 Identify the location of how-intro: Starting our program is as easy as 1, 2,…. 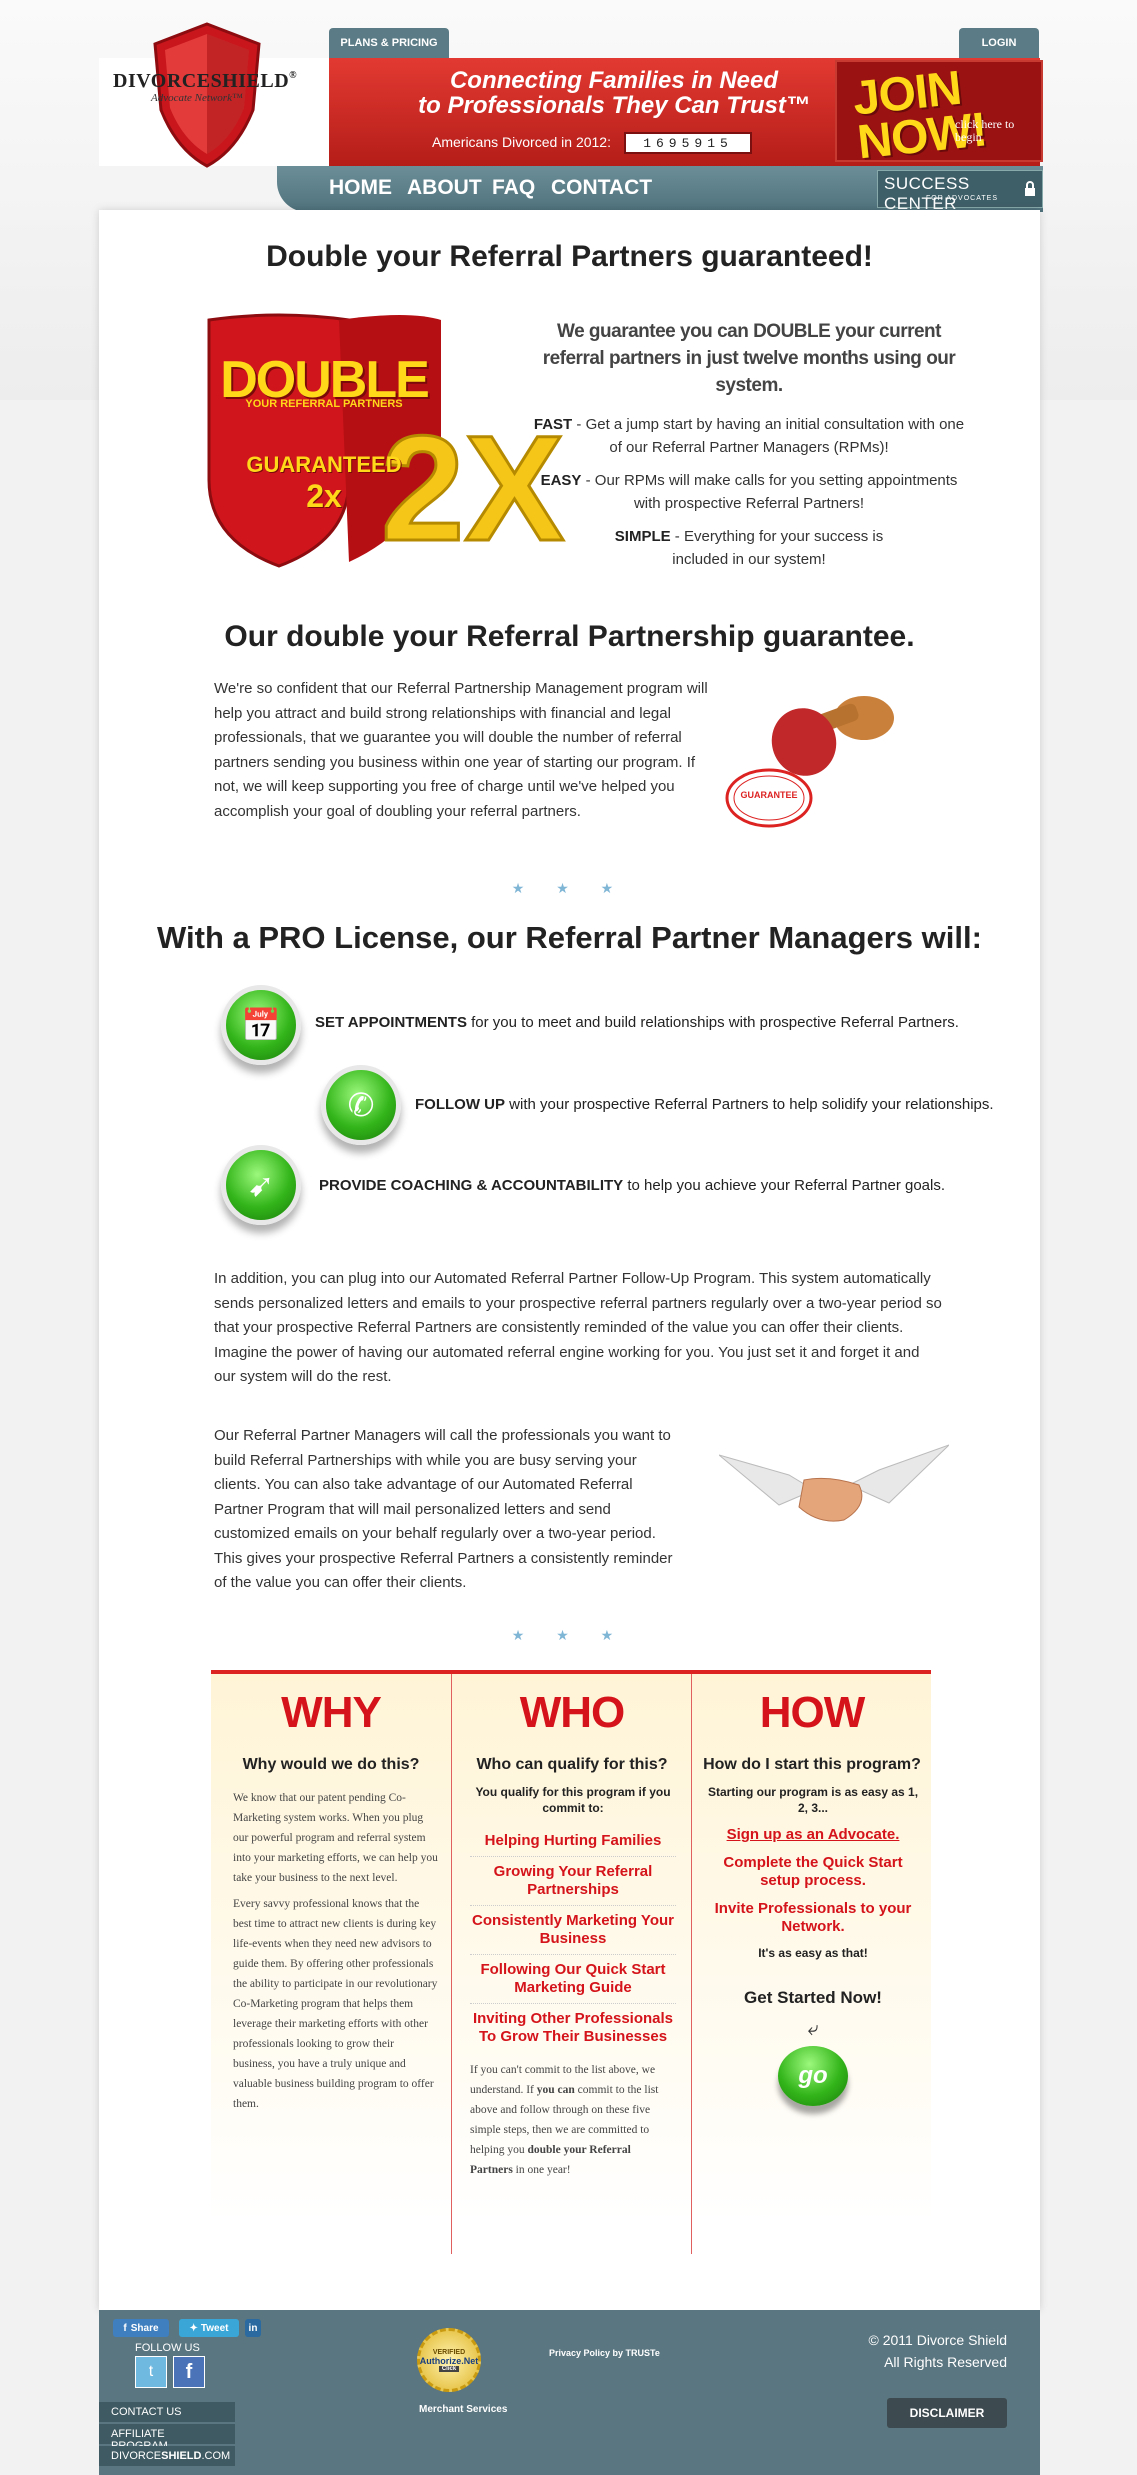
(813, 1800).